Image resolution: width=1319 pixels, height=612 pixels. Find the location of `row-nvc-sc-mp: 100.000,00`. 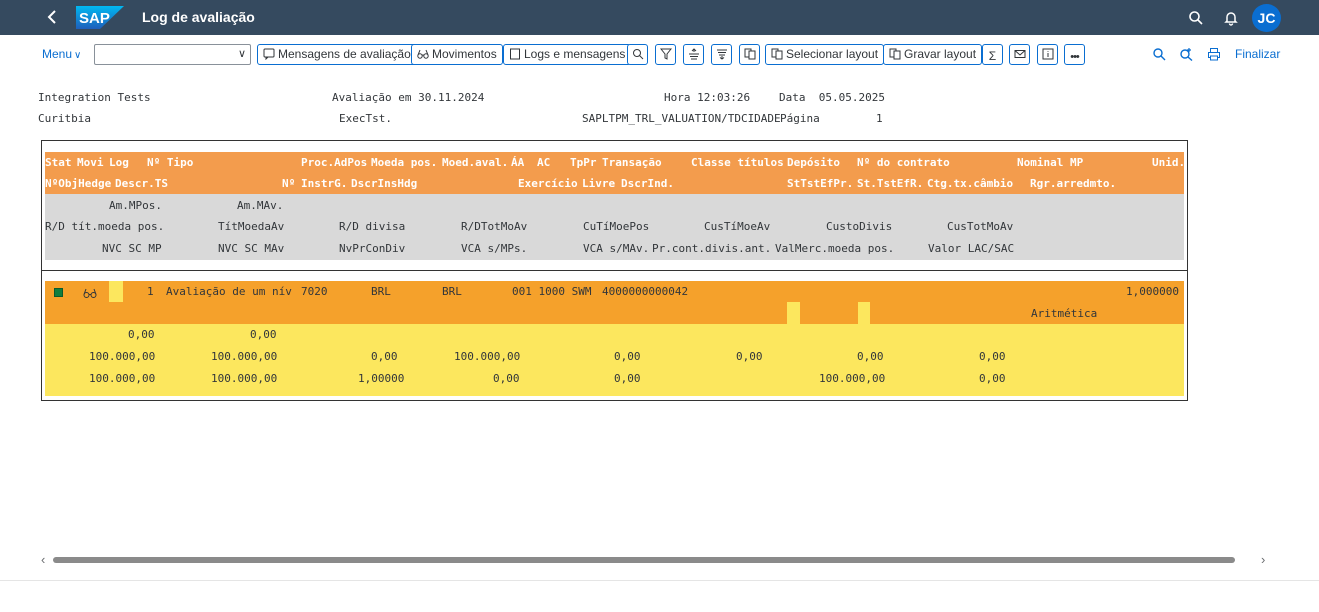

row-nvc-sc-mp: 100.000,00 is located at coordinates (122, 378).